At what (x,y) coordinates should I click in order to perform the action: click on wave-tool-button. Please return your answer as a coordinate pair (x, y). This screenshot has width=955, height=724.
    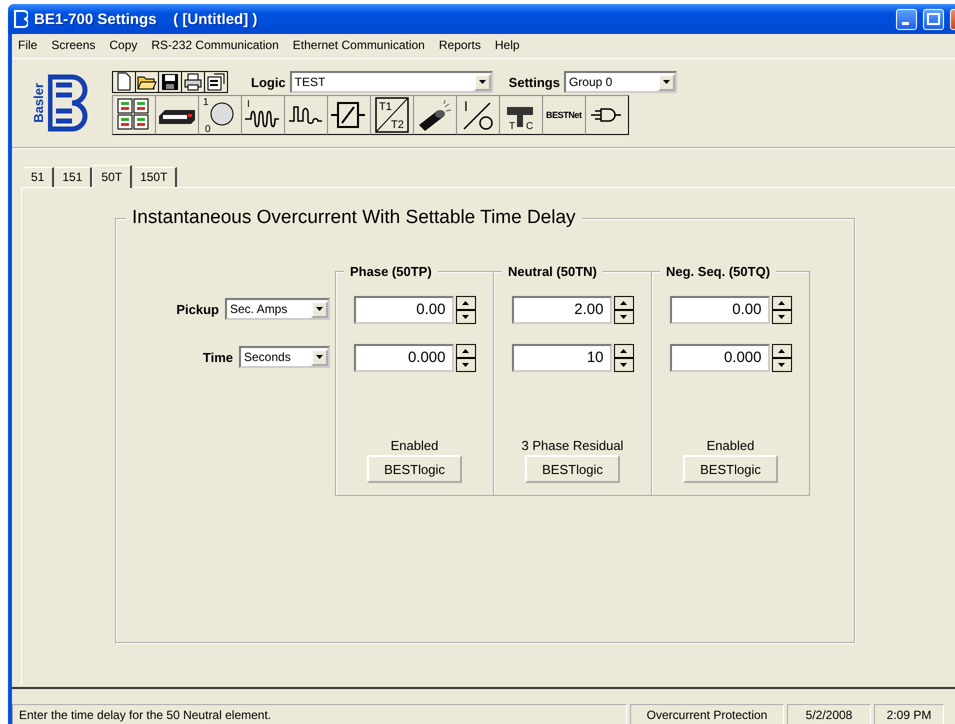
    Looking at the image, I should click on (306, 115).